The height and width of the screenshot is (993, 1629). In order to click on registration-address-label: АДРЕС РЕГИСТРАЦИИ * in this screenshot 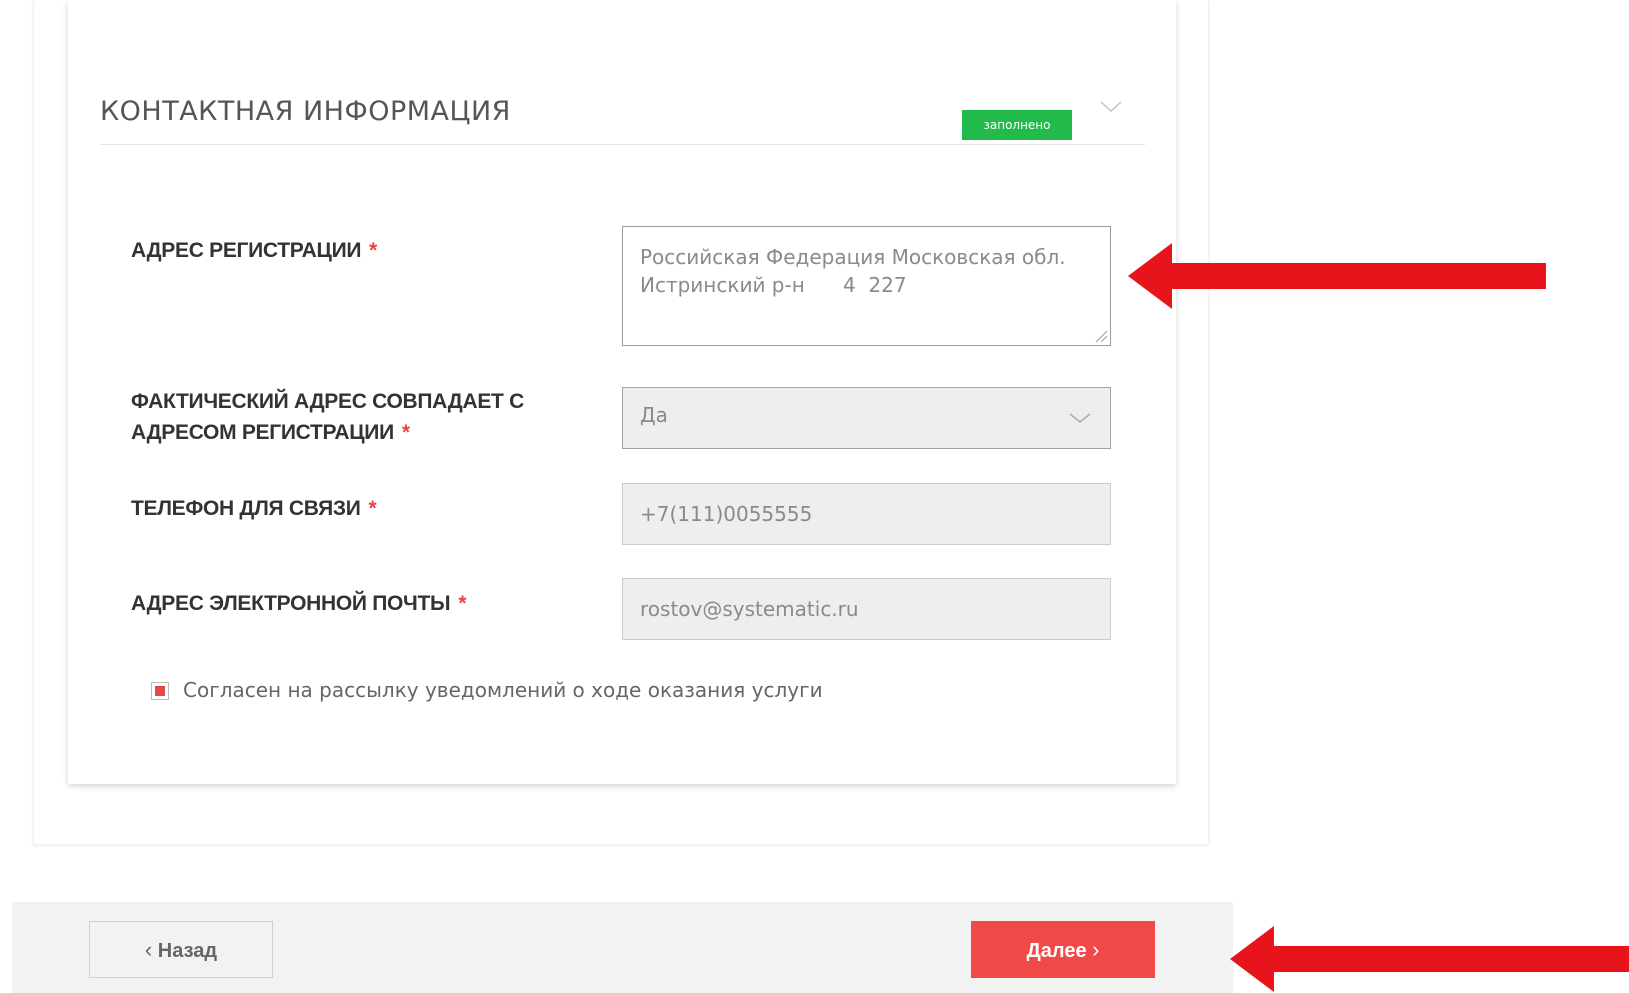, I will do `click(254, 250)`.